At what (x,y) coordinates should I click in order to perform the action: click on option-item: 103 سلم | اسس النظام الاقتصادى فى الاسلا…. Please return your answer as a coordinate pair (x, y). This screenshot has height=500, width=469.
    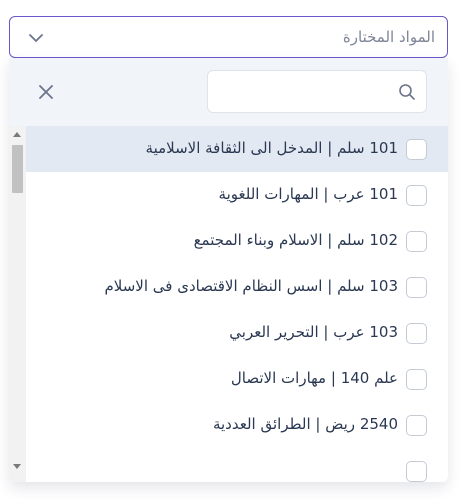
    Looking at the image, I should click on (237, 287).